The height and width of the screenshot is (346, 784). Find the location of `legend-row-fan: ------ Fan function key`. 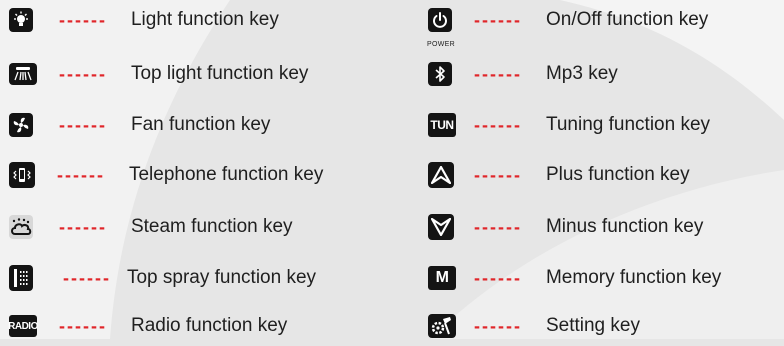

legend-row-fan: ------ Fan function key is located at coordinates (139, 125).